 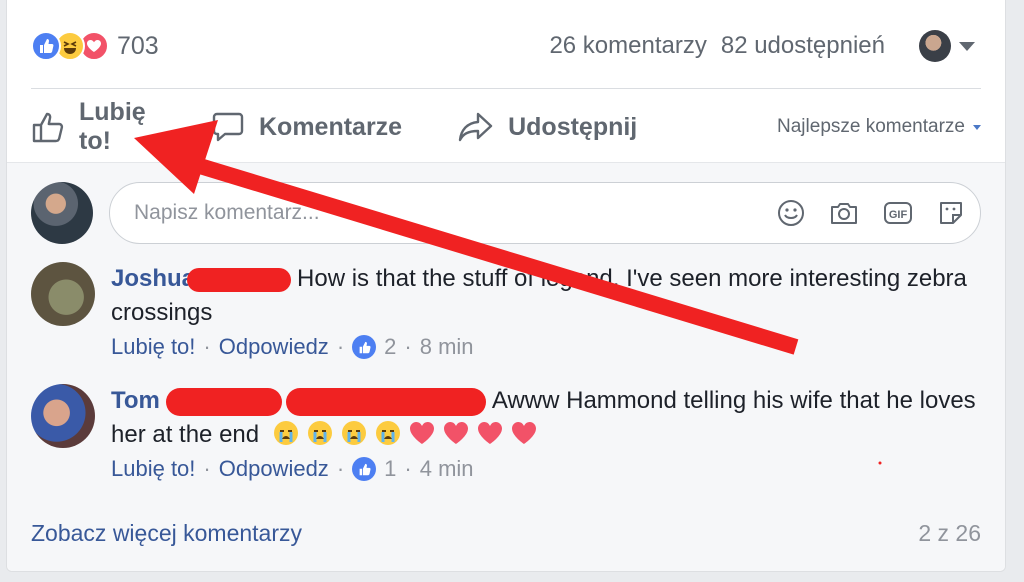 I want to click on share-button: Udostępnij, so click(x=547, y=127).